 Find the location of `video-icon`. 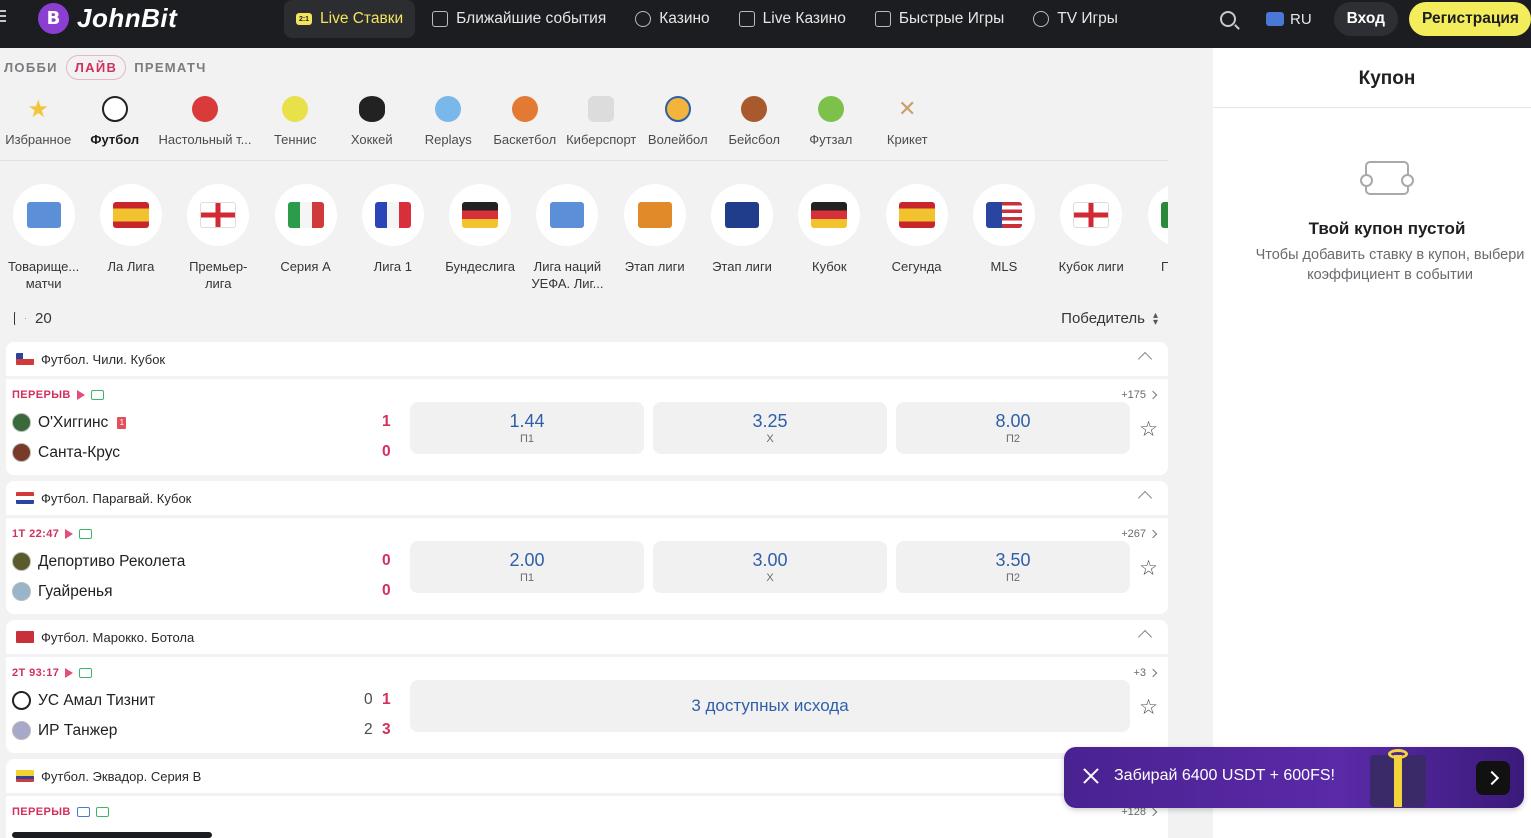

video-icon is located at coordinates (83, 812).